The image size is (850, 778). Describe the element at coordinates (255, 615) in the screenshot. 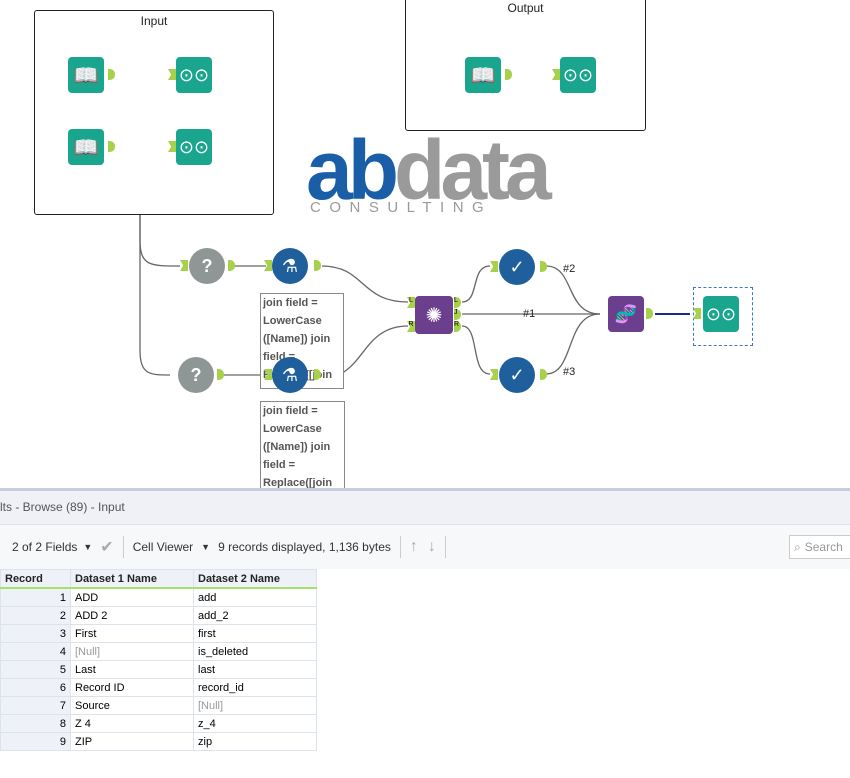

I see `table-cell: add_2` at that location.